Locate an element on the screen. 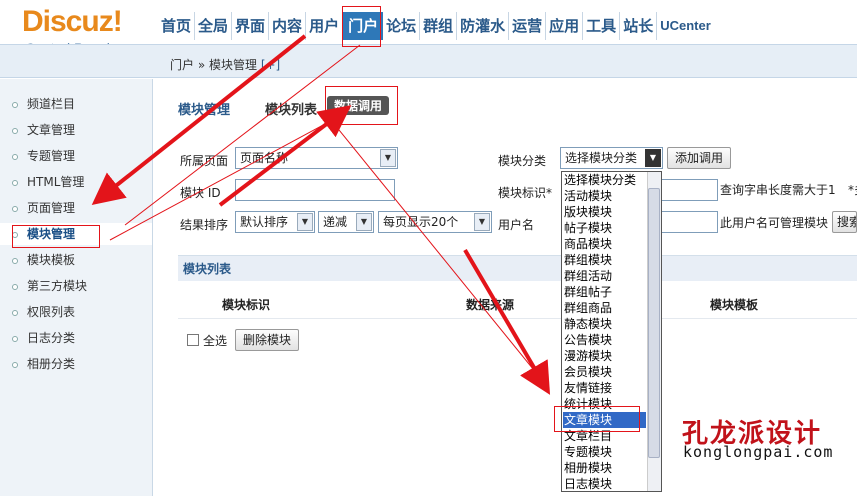  watermark-en: konglongpai.com is located at coordinates (758, 452).